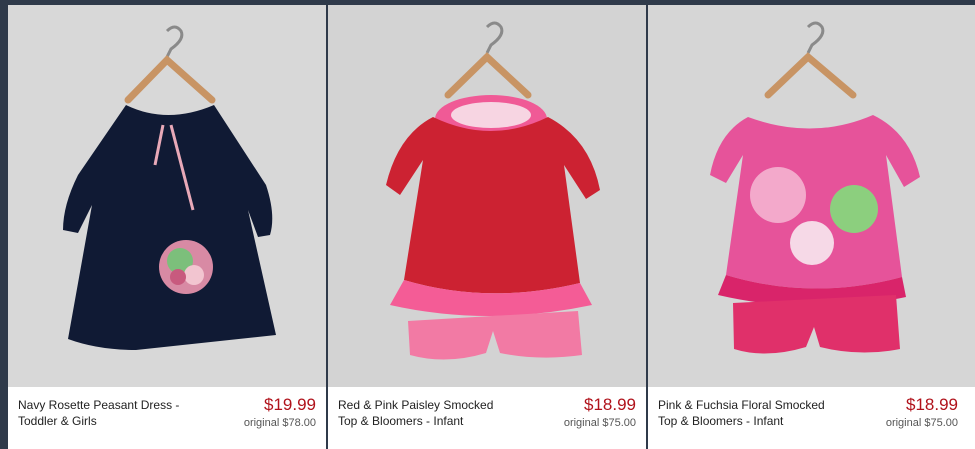 The height and width of the screenshot is (449, 975). I want to click on product-title-line1: Navy Rosette Peasant Dress -, so click(99, 405).